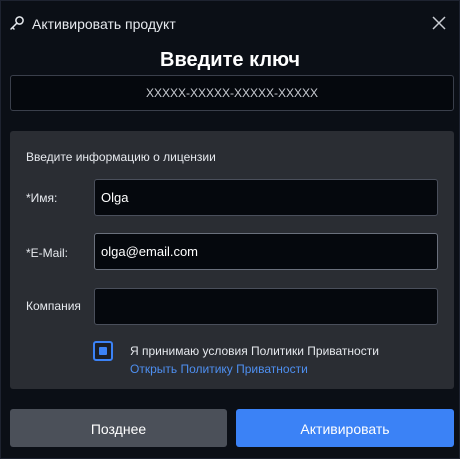  I want to click on name-field, so click(266, 197).